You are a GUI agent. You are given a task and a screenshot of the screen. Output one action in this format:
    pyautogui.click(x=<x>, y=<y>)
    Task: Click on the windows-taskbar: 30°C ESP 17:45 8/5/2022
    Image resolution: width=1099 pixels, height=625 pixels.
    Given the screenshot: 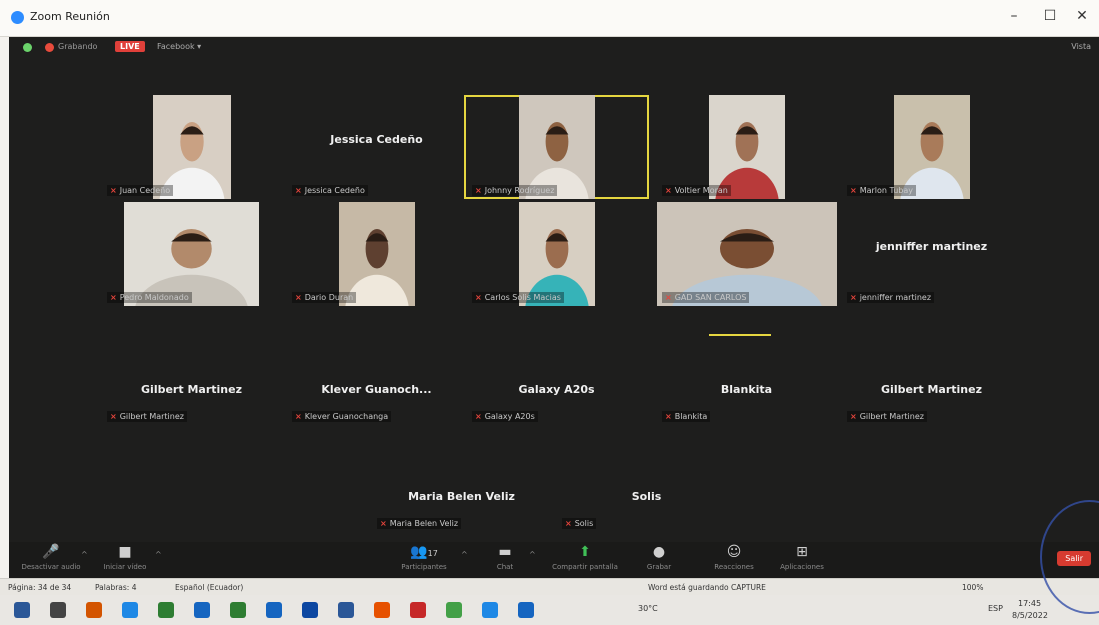 What is the action you would take?
    pyautogui.click(x=549, y=610)
    